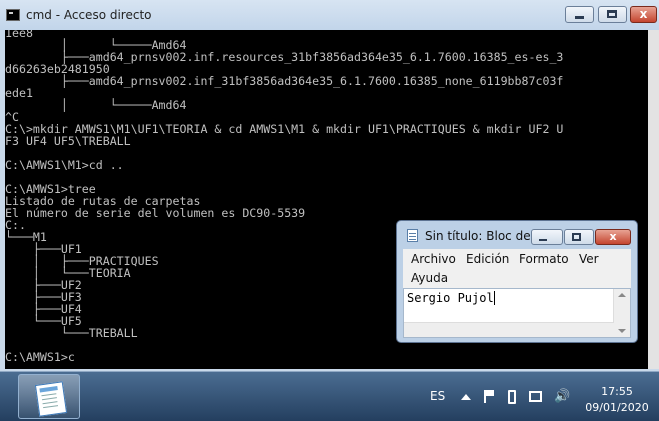  What do you see at coordinates (429, 278) in the screenshot?
I see `menu-ayuda: Ayuda` at bounding box center [429, 278].